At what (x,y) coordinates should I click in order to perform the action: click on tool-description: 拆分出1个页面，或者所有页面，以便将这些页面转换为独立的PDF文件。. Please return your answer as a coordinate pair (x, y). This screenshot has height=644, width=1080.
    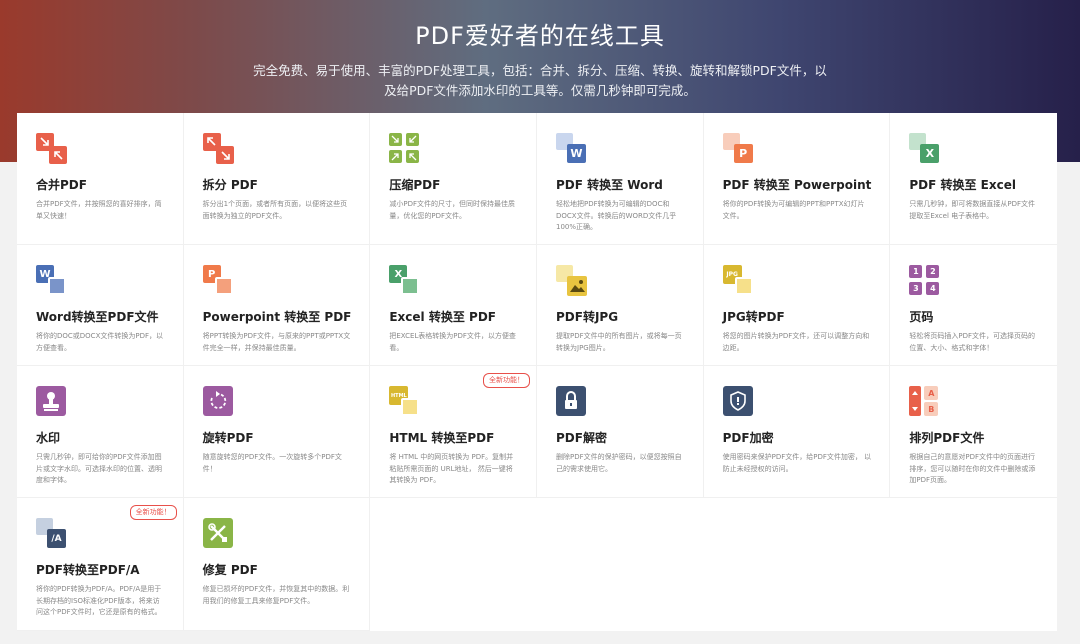
    Looking at the image, I should click on (275, 210).